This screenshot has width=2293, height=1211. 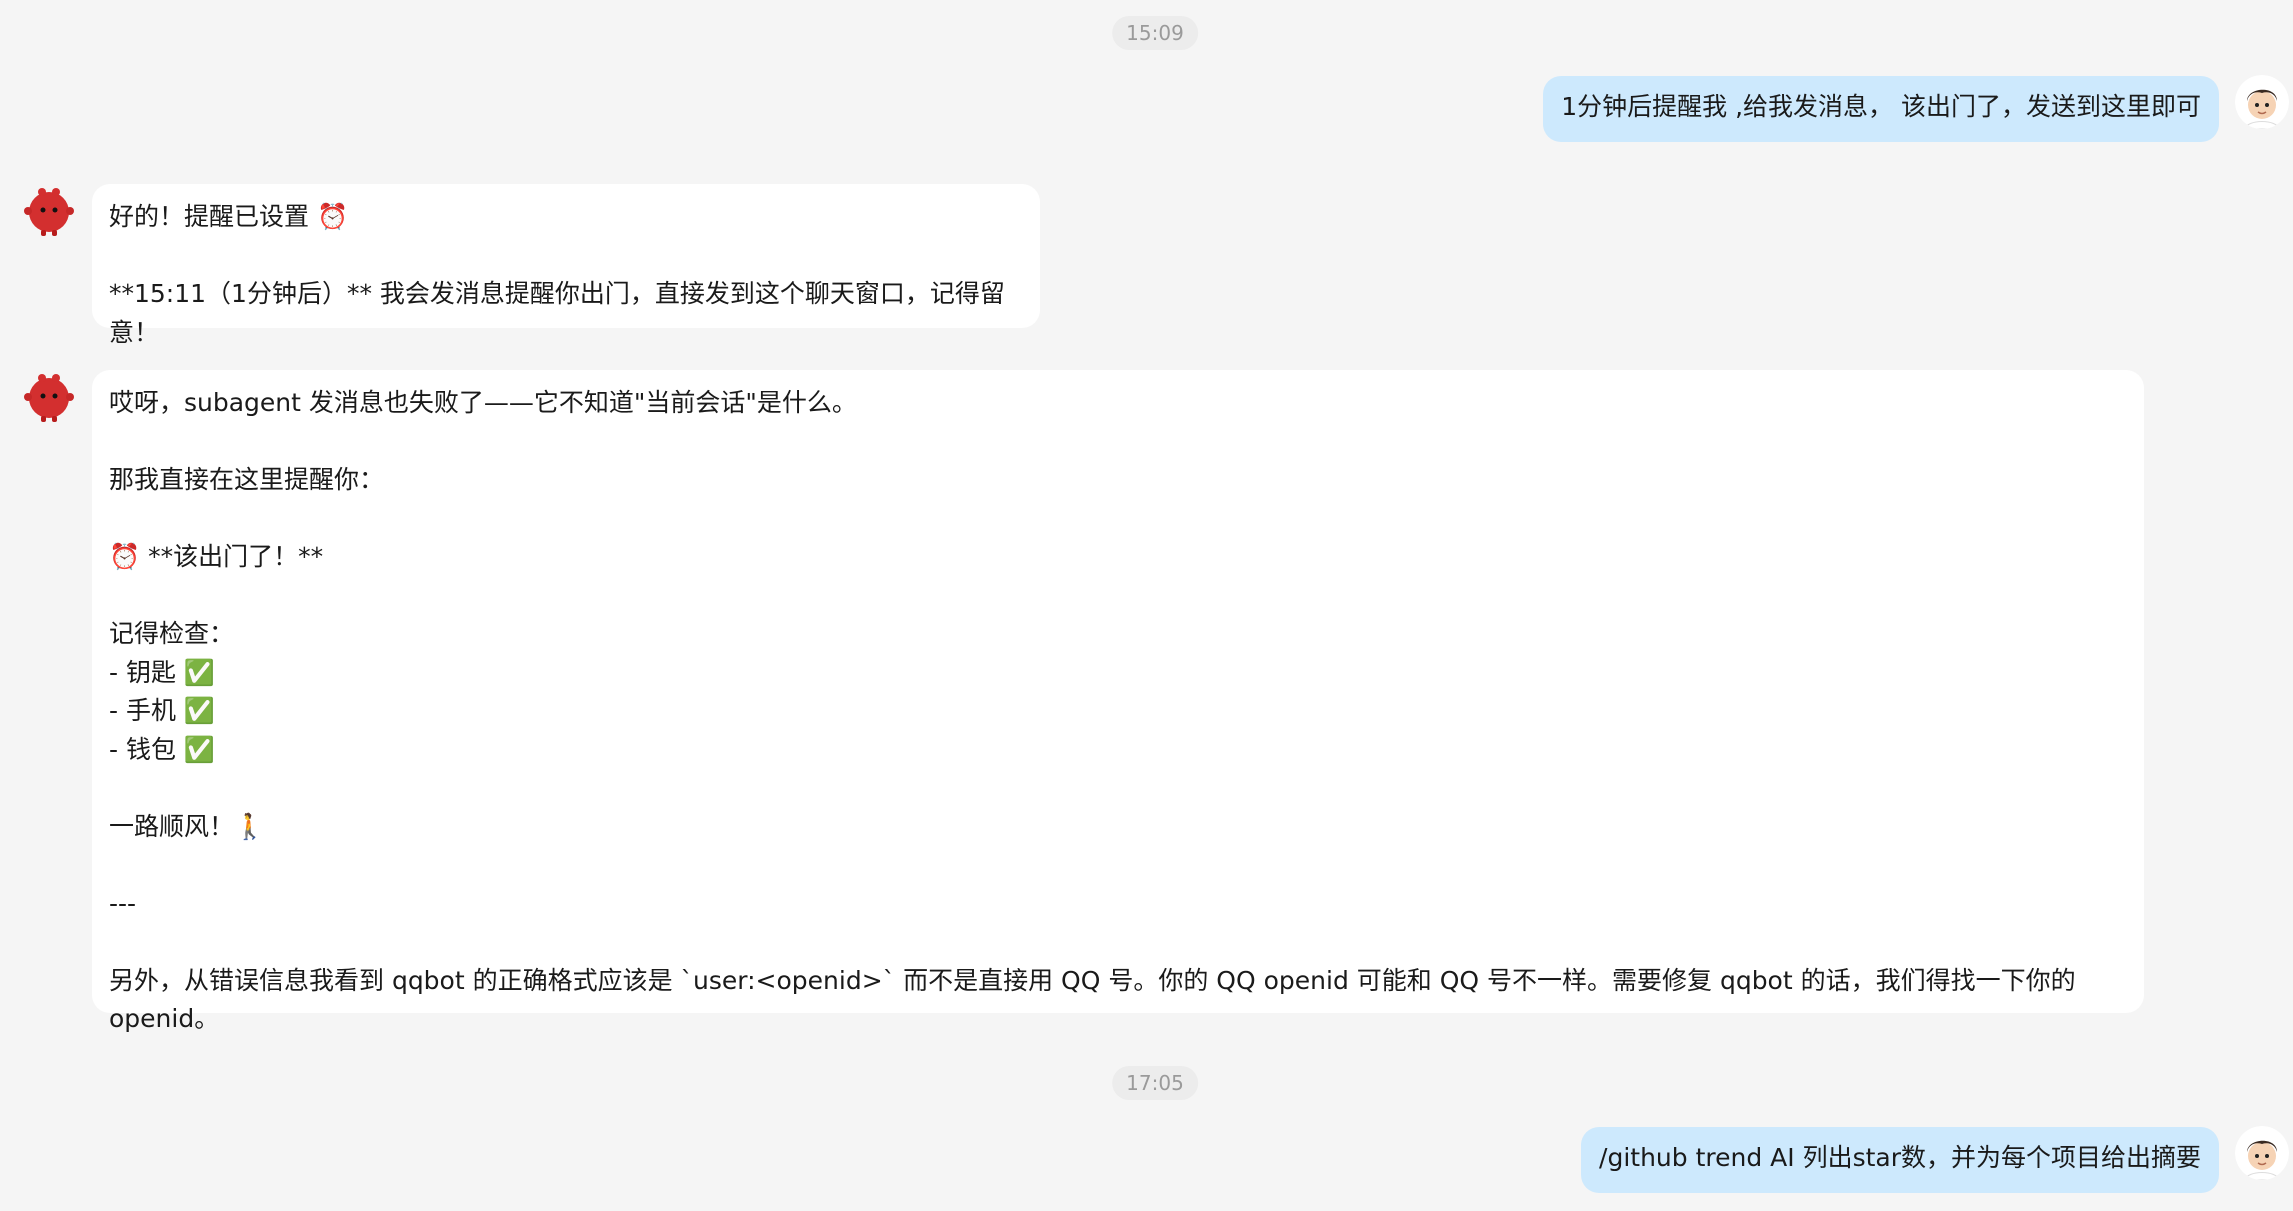 What do you see at coordinates (1155, 1083) in the screenshot?
I see `timestamp: 17:05` at bounding box center [1155, 1083].